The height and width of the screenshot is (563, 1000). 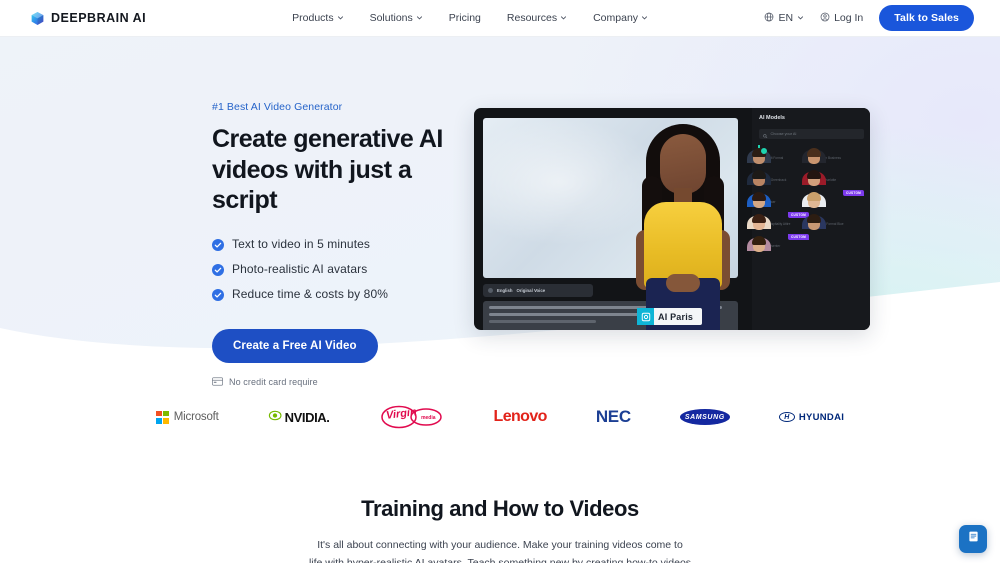 What do you see at coordinates (273, 381) in the screenshot?
I see `no-credit-card-label: No credit card require` at bounding box center [273, 381].